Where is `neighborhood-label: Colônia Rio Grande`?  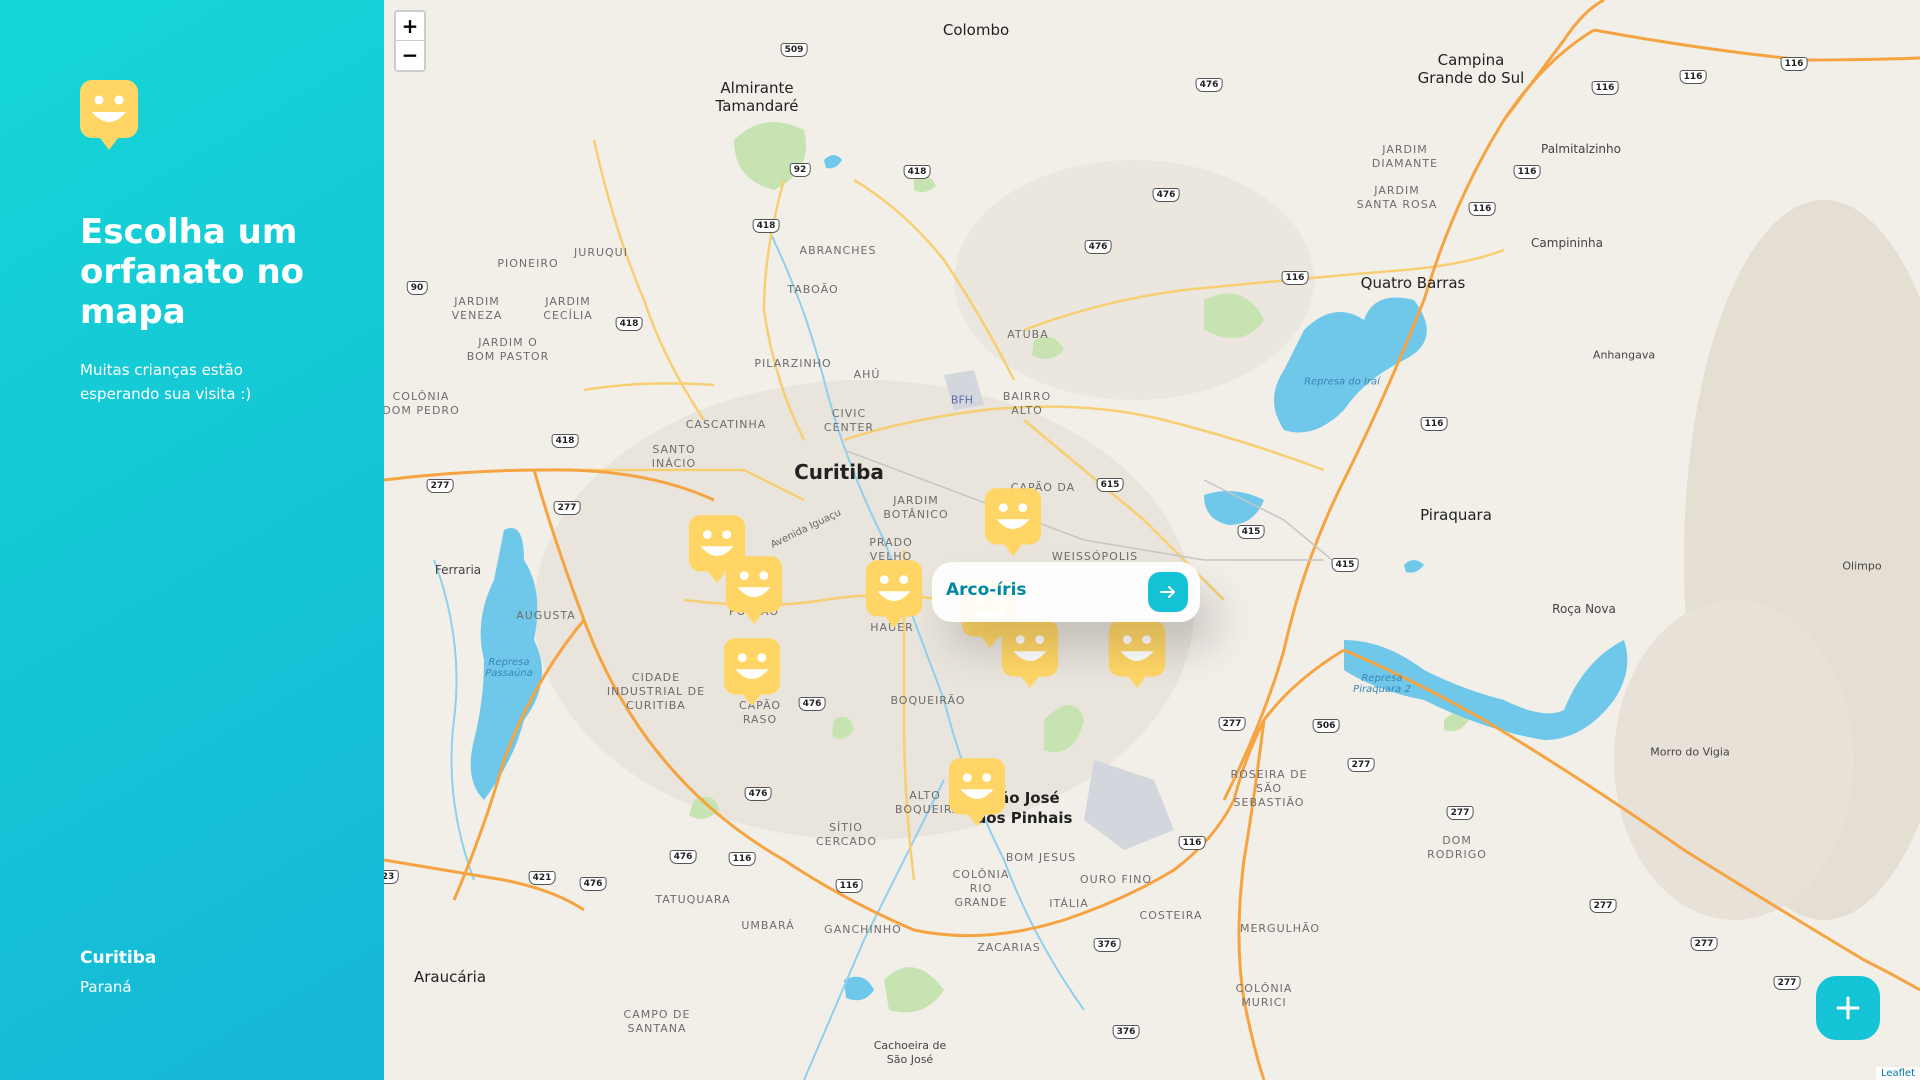
neighborhood-label: Colônia Rio Grande is located at coordinates (981, 888).